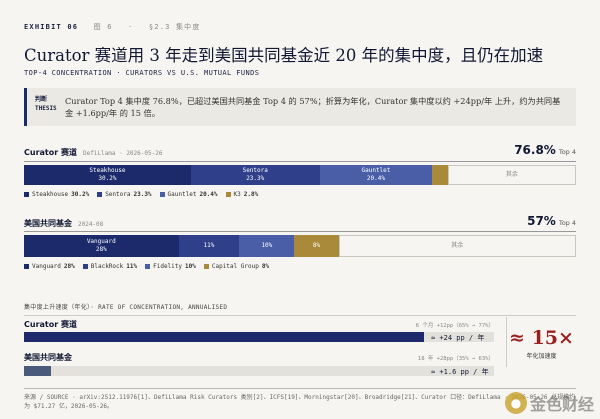 This screenshot has height=419, width=600. I want to click on exhibit-number: EXHIBIT 06, so click(51, 27).